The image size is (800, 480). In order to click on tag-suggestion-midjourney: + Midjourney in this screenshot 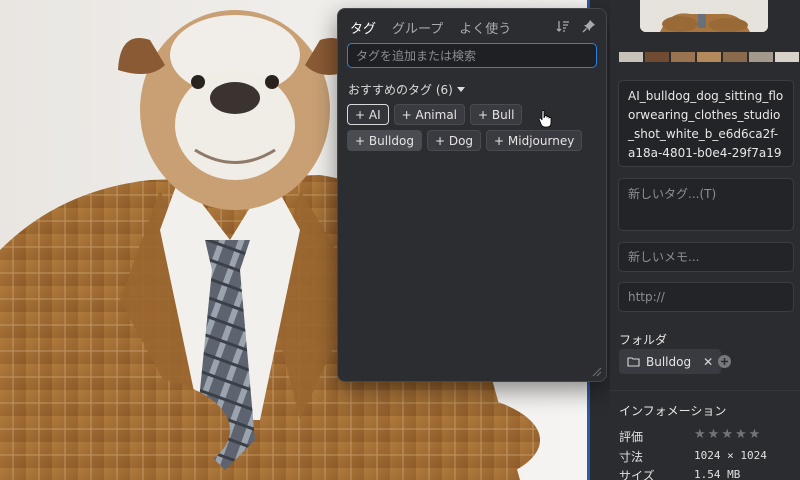, I will do `click(534, 140)`.